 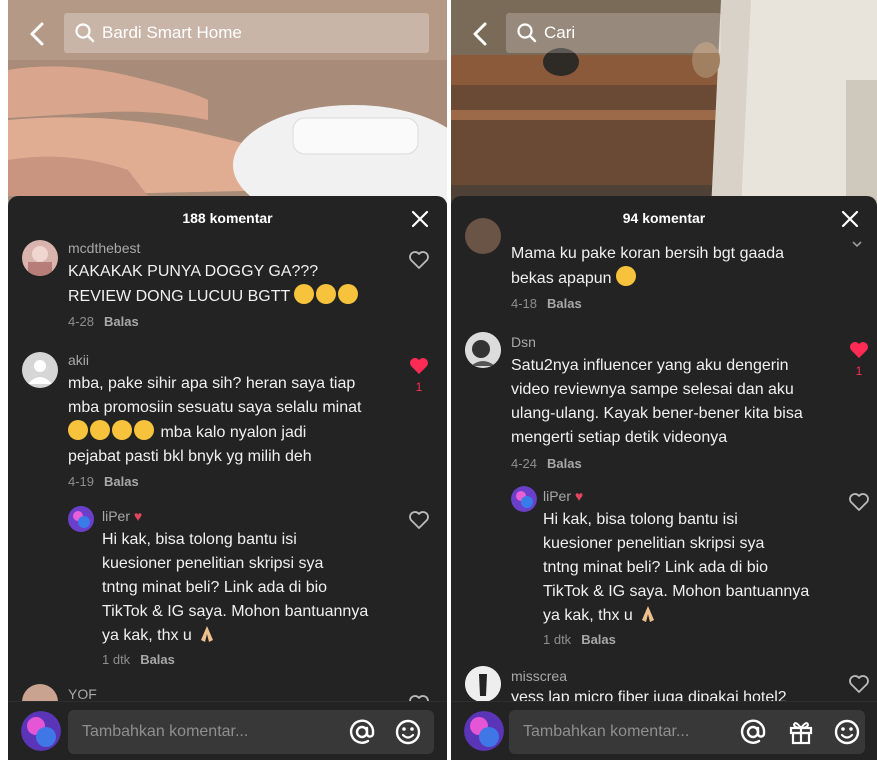 I want to click on search-bar: Bardi Smart Home, so click(x=246, y=33).